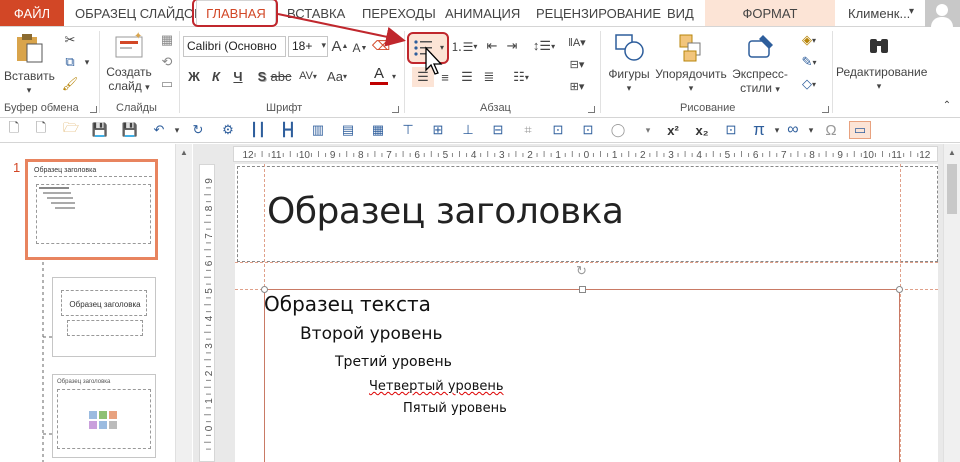  What do you see at coordinates (793, 130) in the screenshot?
I see `infinity-icon: ∞` at bounding box center [793, 130].